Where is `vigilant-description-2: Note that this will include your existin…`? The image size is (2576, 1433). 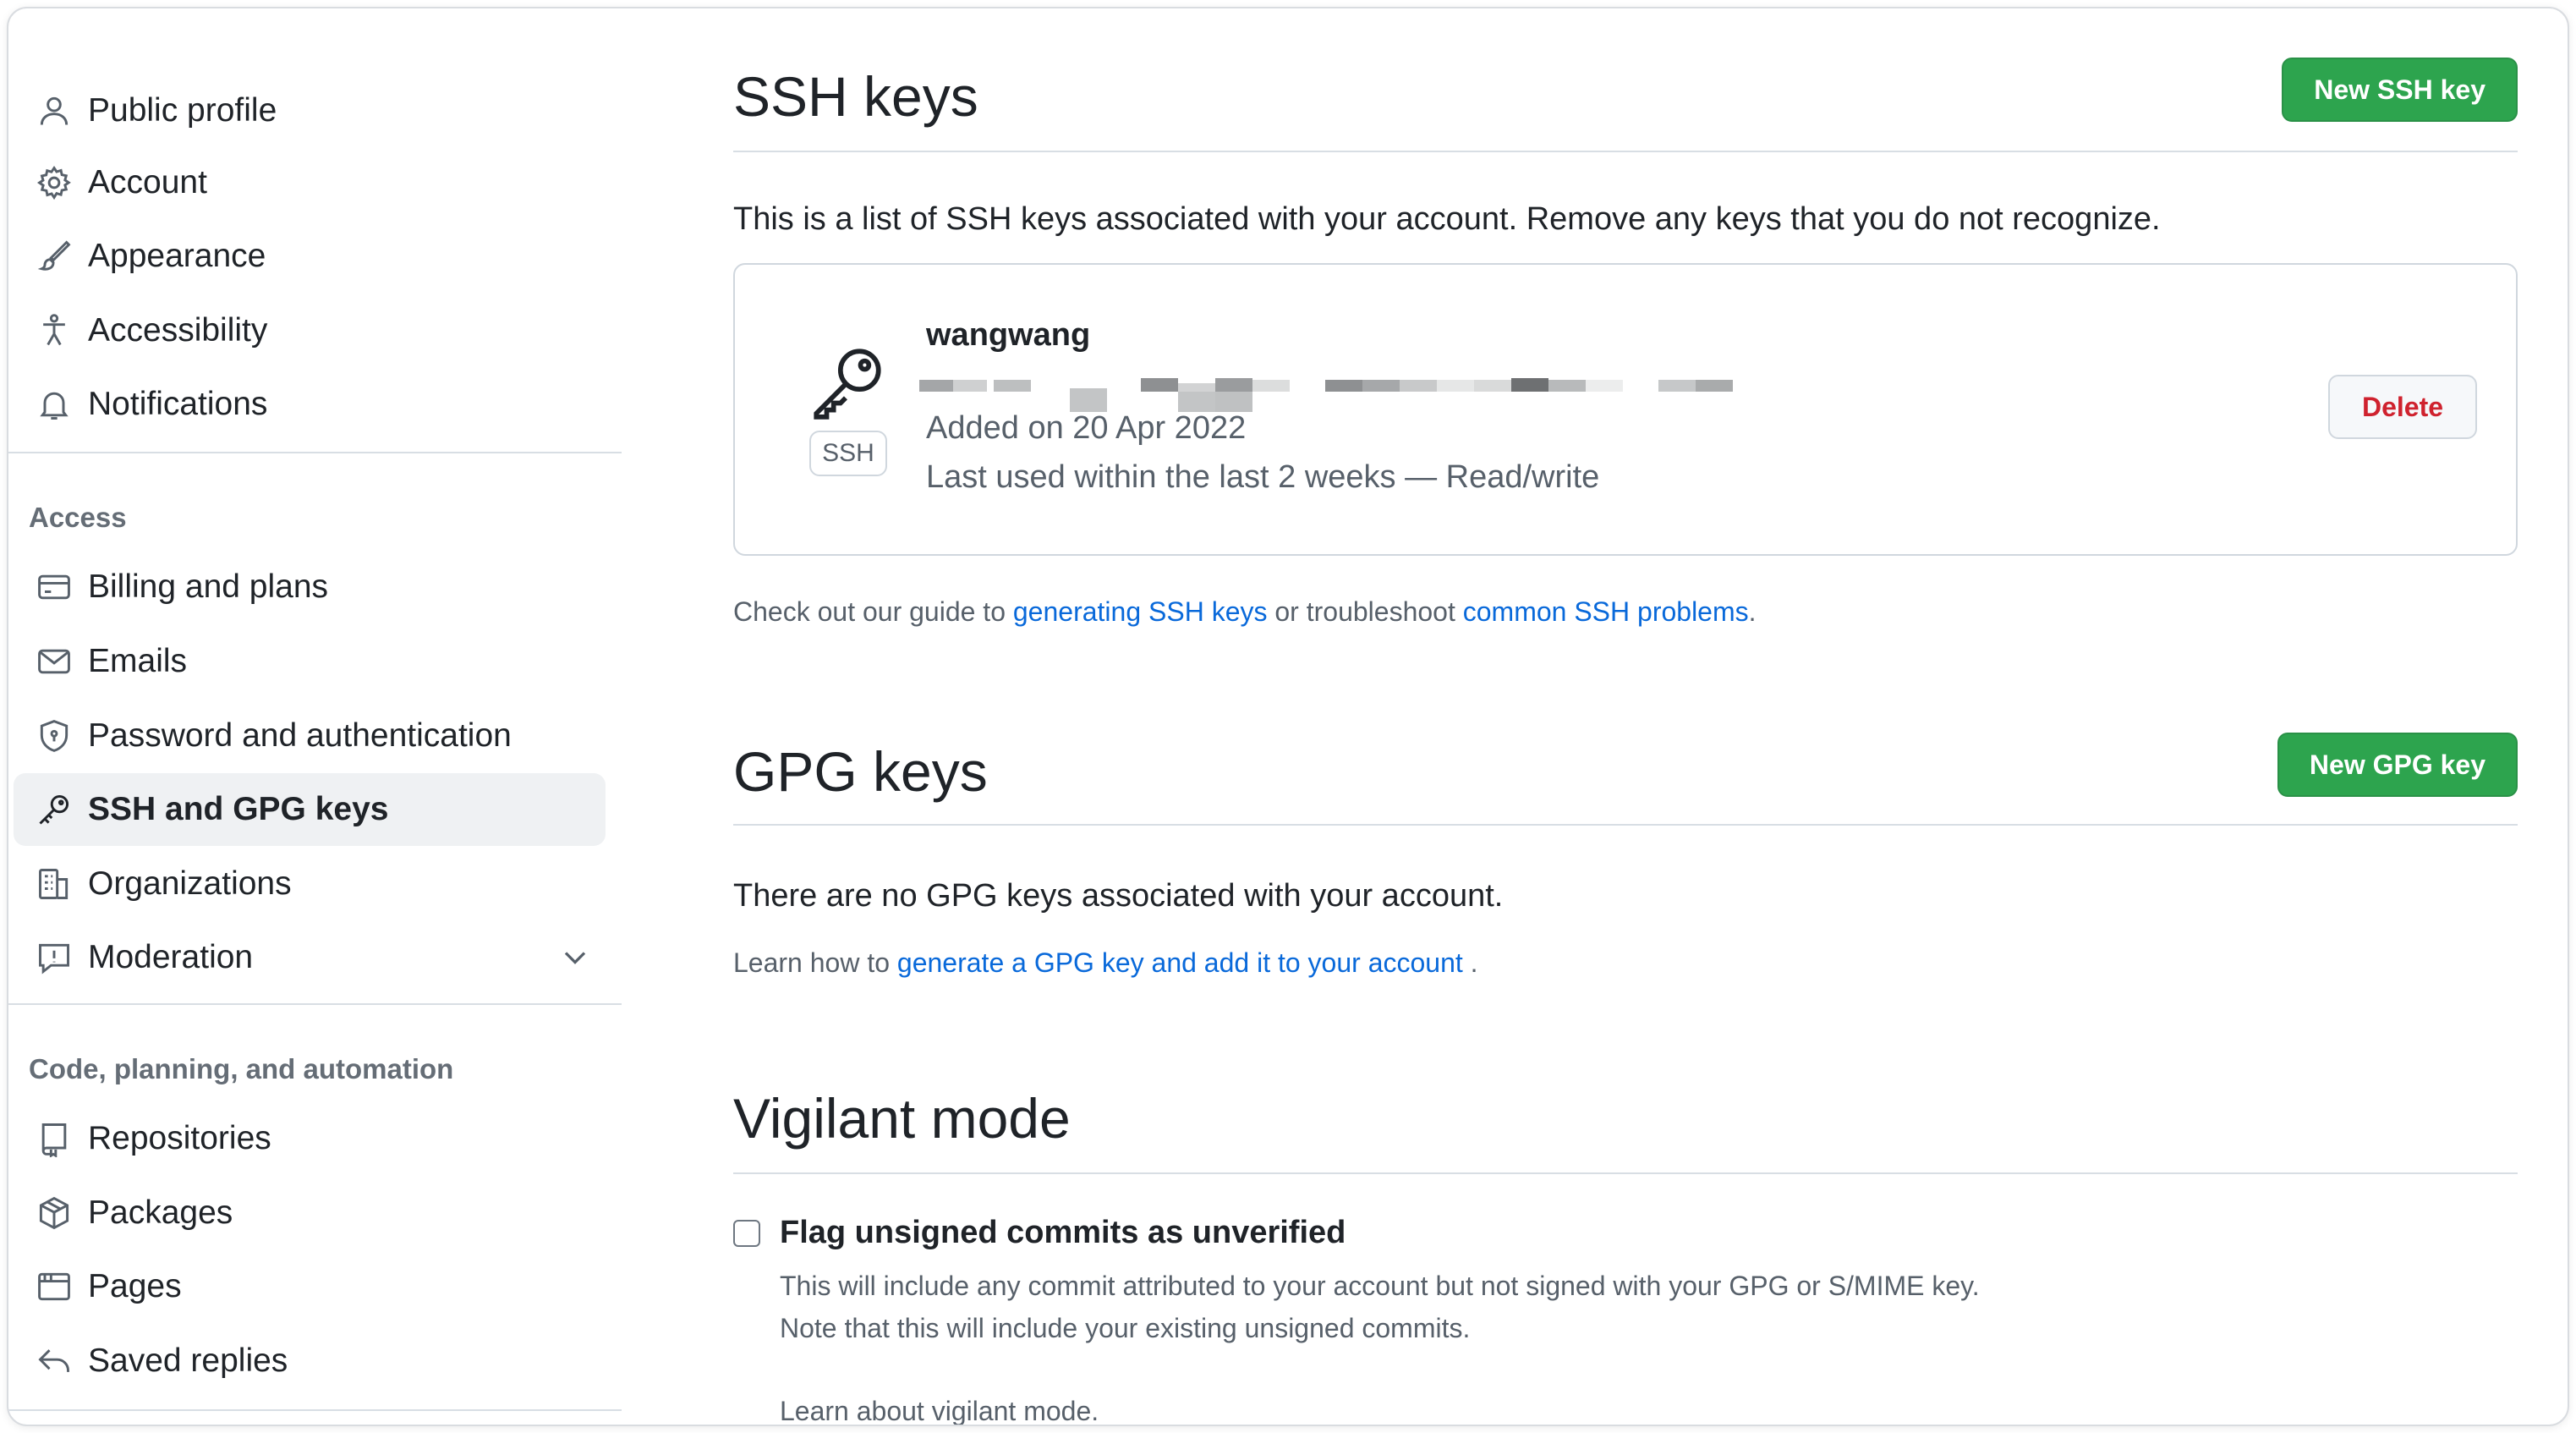 vigilant-description-2: Note that this will include your existin… is located at coordinates (1125, 1328).